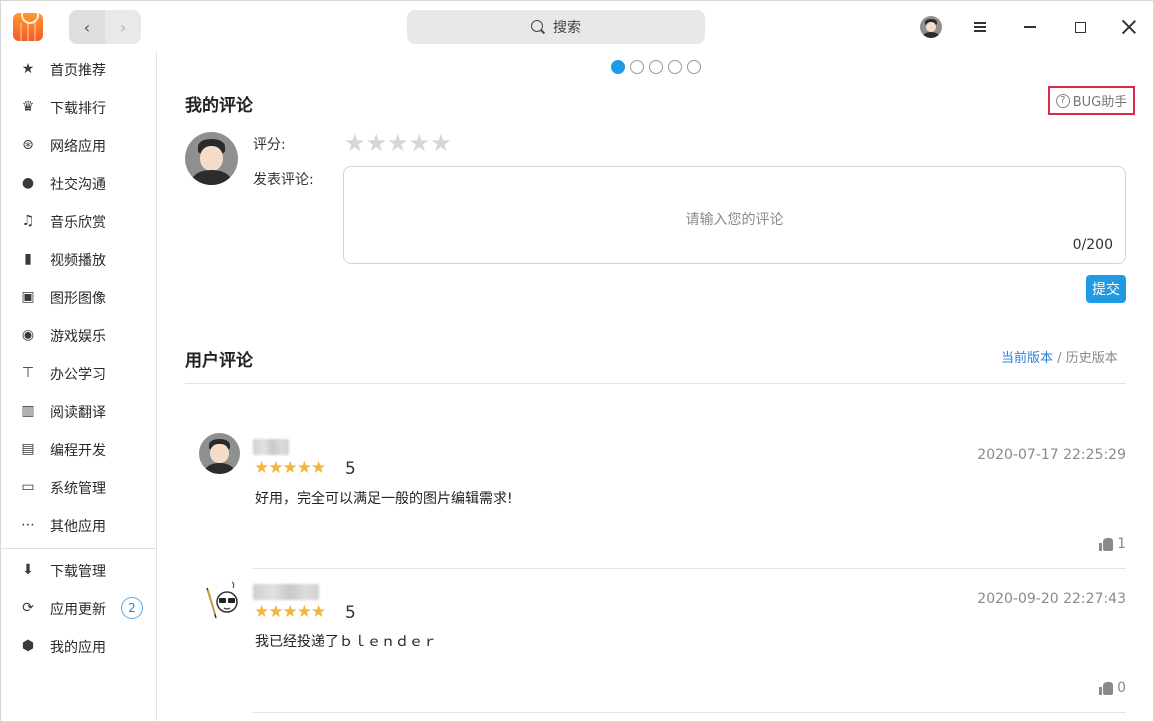  I want to click on sidebar-item-label: 音乐欣赏, so click(78, 223).